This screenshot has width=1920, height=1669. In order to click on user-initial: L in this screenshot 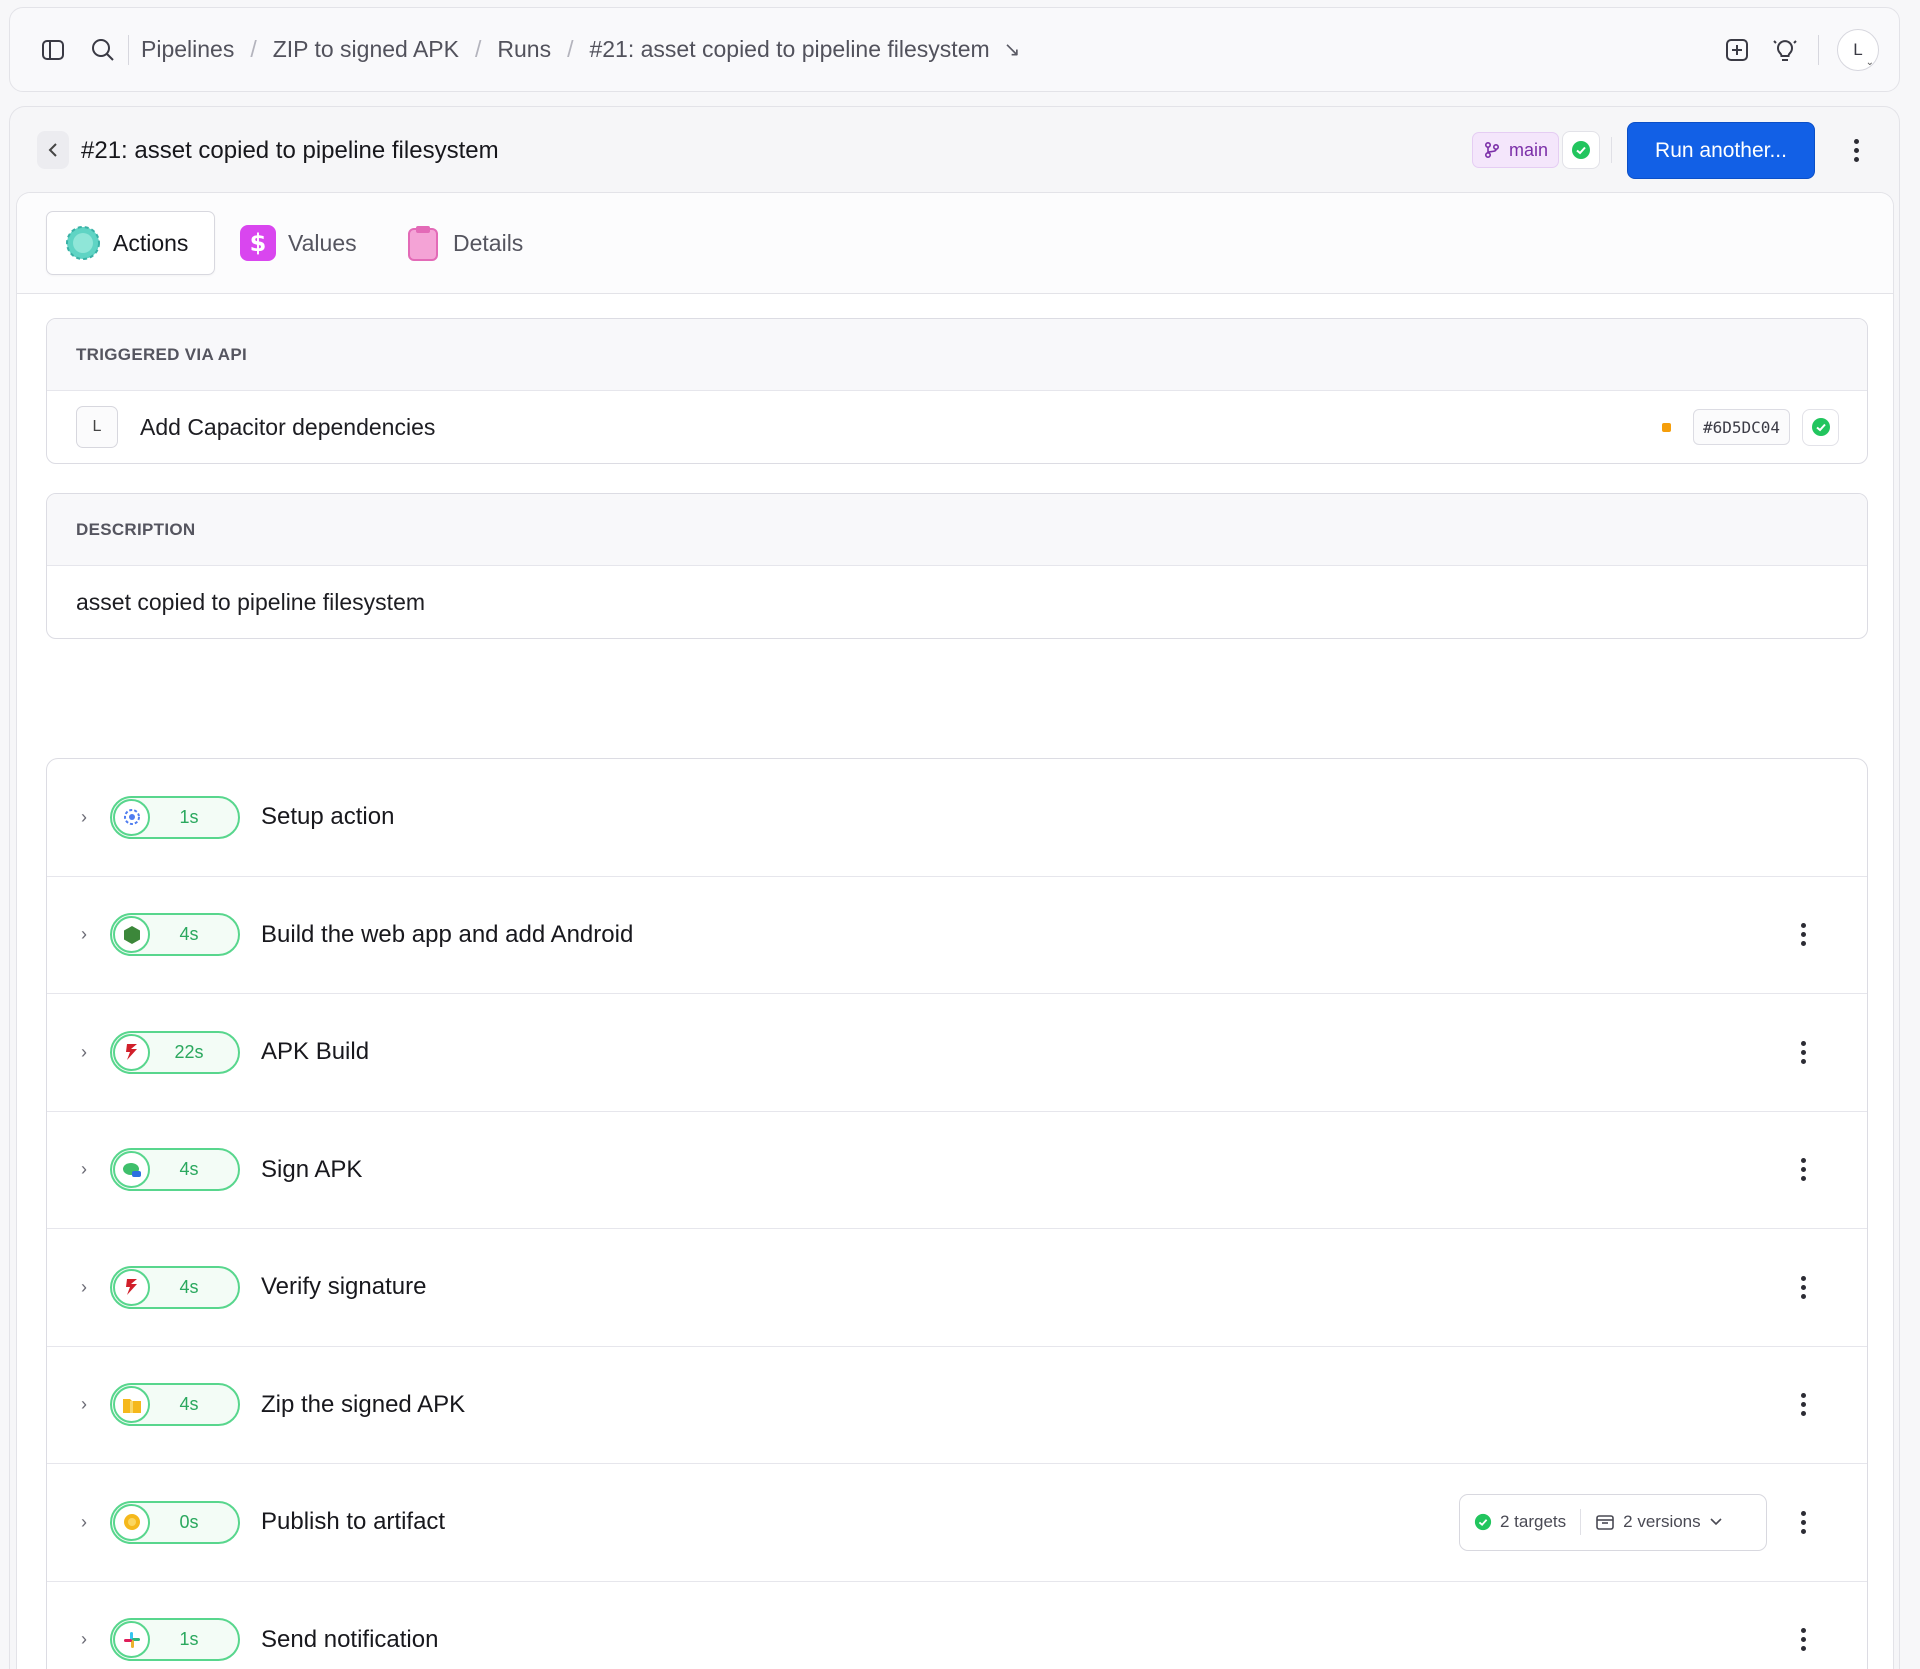, I will do `click(1858, 49)`.